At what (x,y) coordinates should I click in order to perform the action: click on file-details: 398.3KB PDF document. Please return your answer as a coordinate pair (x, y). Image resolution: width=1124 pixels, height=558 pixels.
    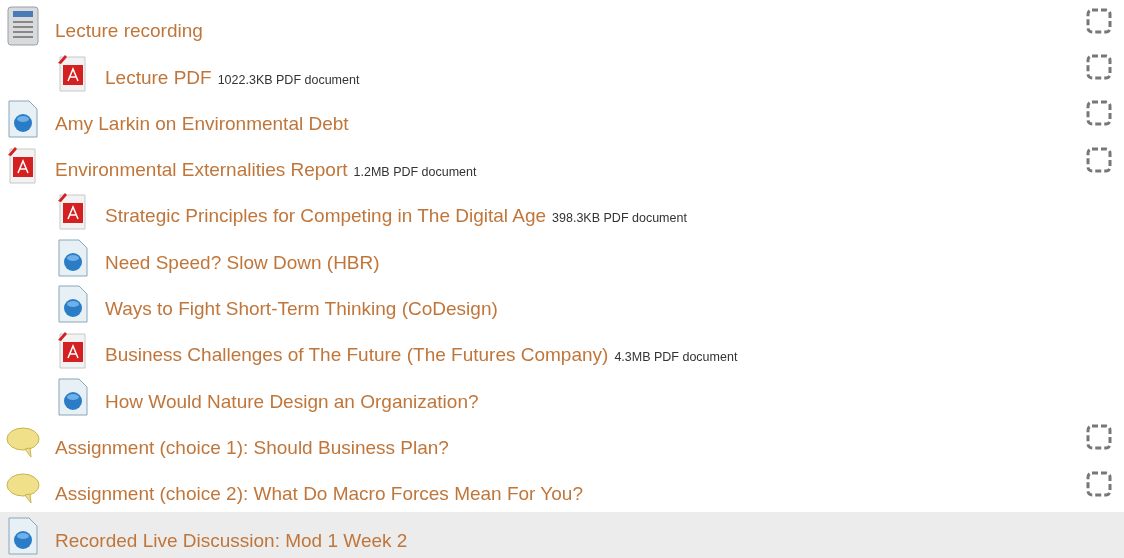
    Looking at the image, I should click on (619, 218).